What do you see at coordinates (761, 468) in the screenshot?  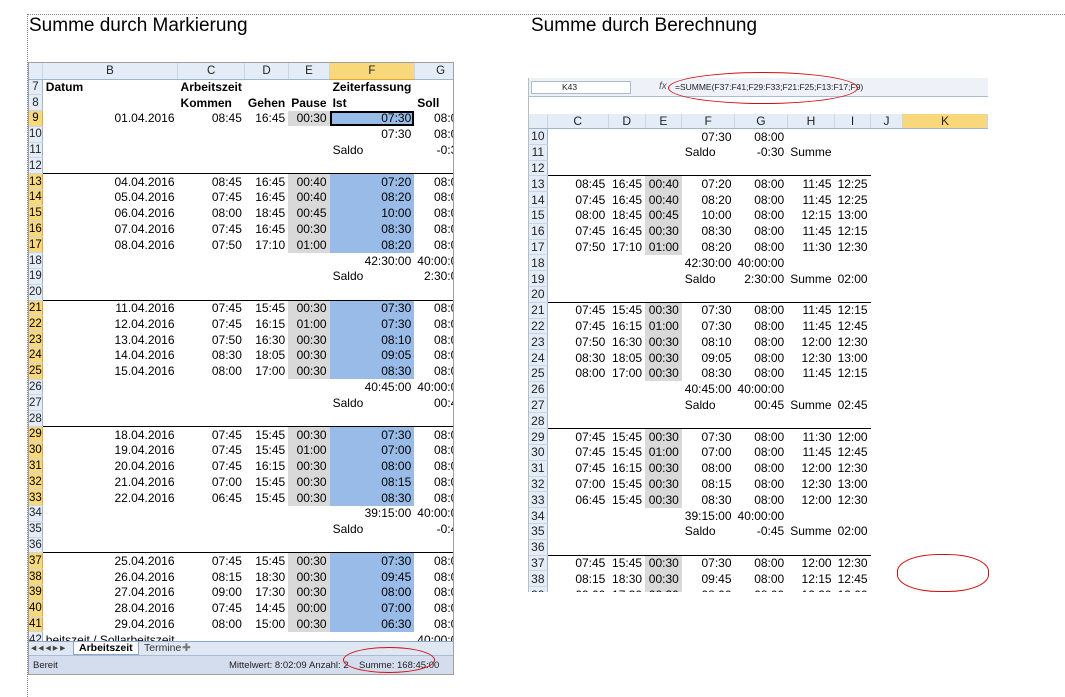 I see `cell-g31: 08:00` at bounding box center [761, 468].